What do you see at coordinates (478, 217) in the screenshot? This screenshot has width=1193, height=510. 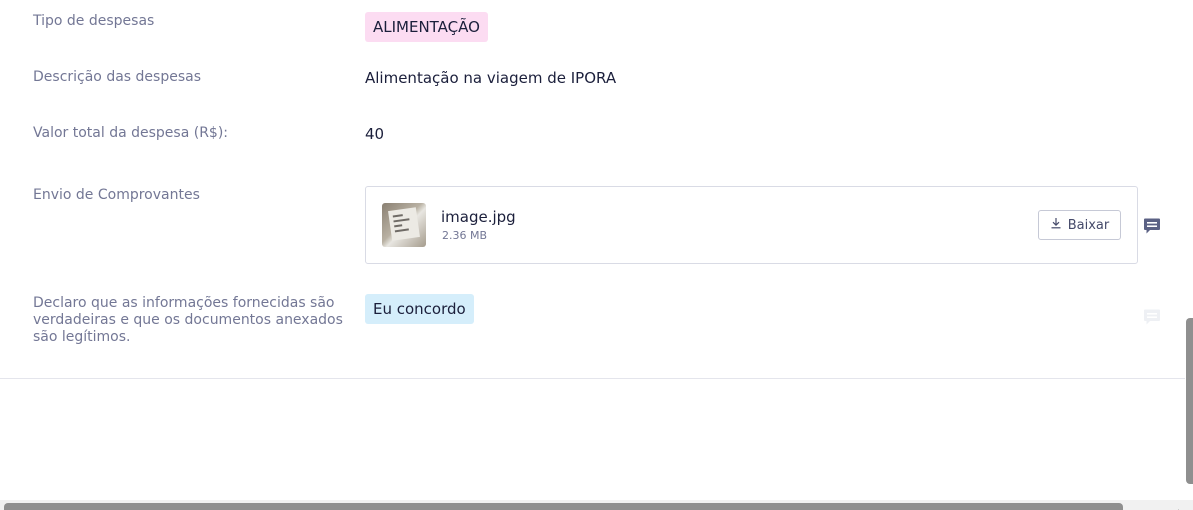 I see `receipt-file-name: image.jpg` at bounding box center [478, 217].